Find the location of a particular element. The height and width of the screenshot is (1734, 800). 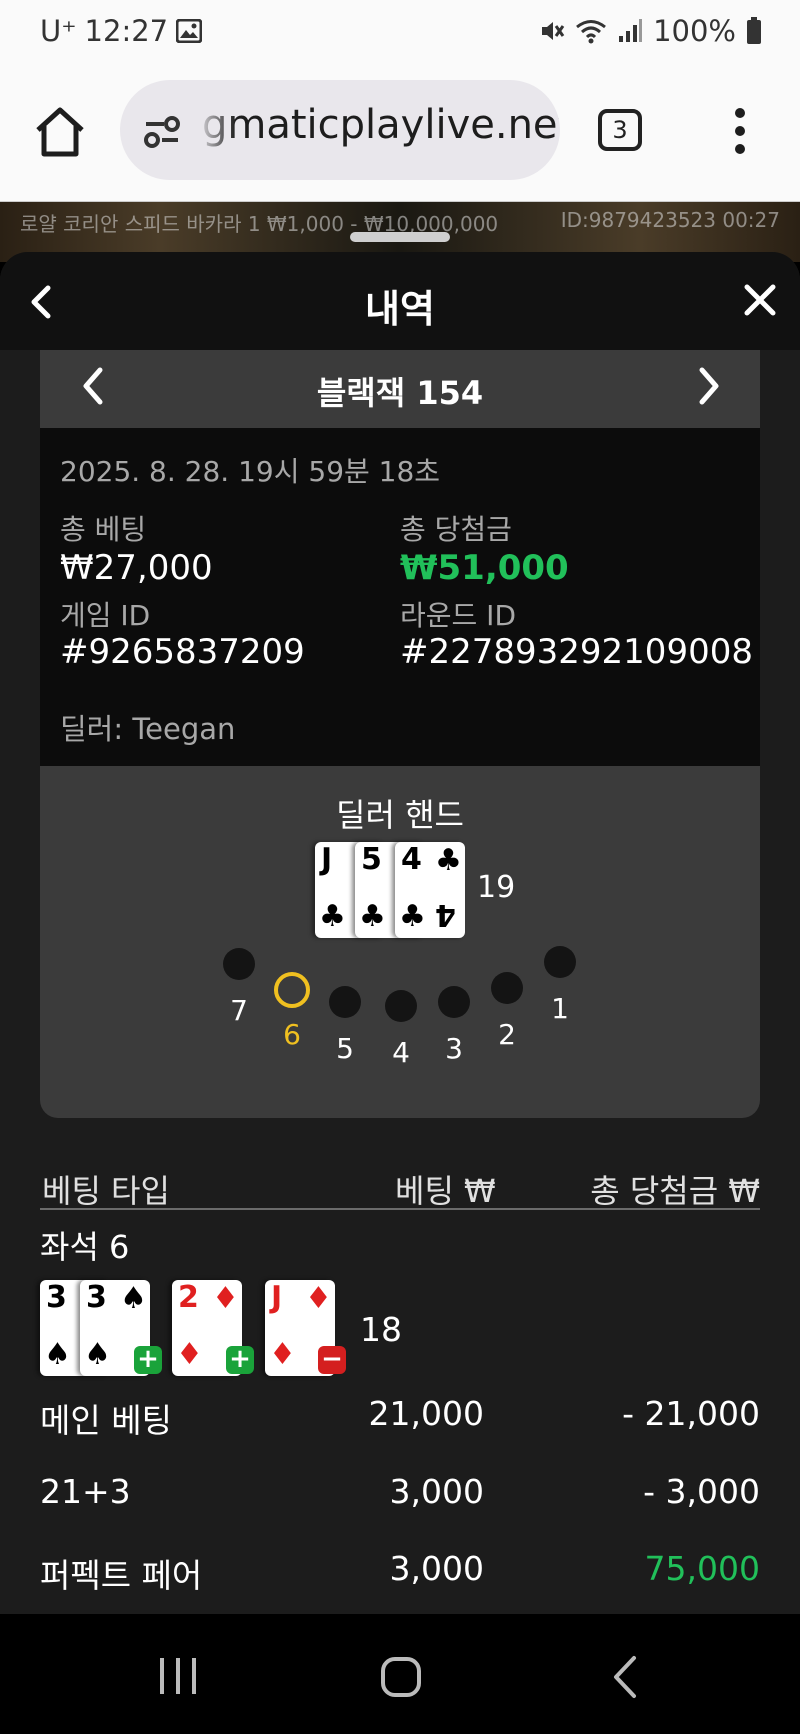

total-win-label: 총 당첨금 is located at coordinates (456, 529).